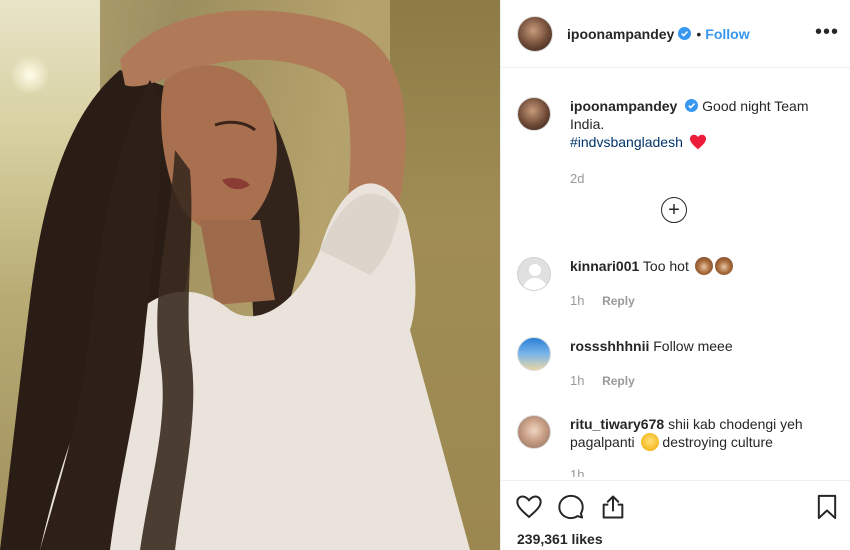 The width and height of the screenshot is (850, 550). What do you see at coordinates (717, 442) in the screenshot?
I see `comment-text-after: destroying culture` at bounding box center [717, 442].